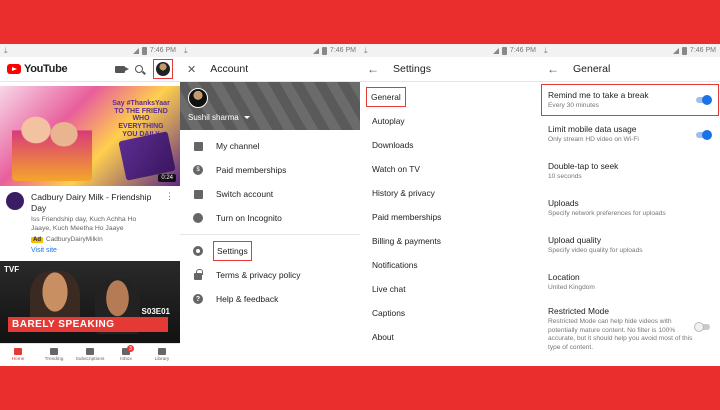 The height and width of the screenshot is (410, 720). What do you see at coordinates (703, 327) in the screenshot?
I see `restricted-mode-toggle` at bounding box center [703, 327].